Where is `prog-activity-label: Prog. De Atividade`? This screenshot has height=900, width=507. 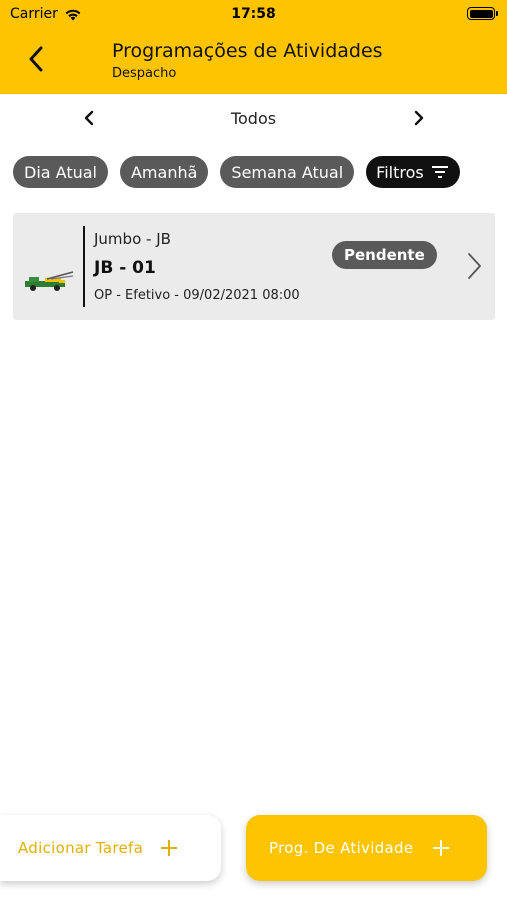
prog-activity-label: Prog. De Atividade is located at coordinates (341, 848).